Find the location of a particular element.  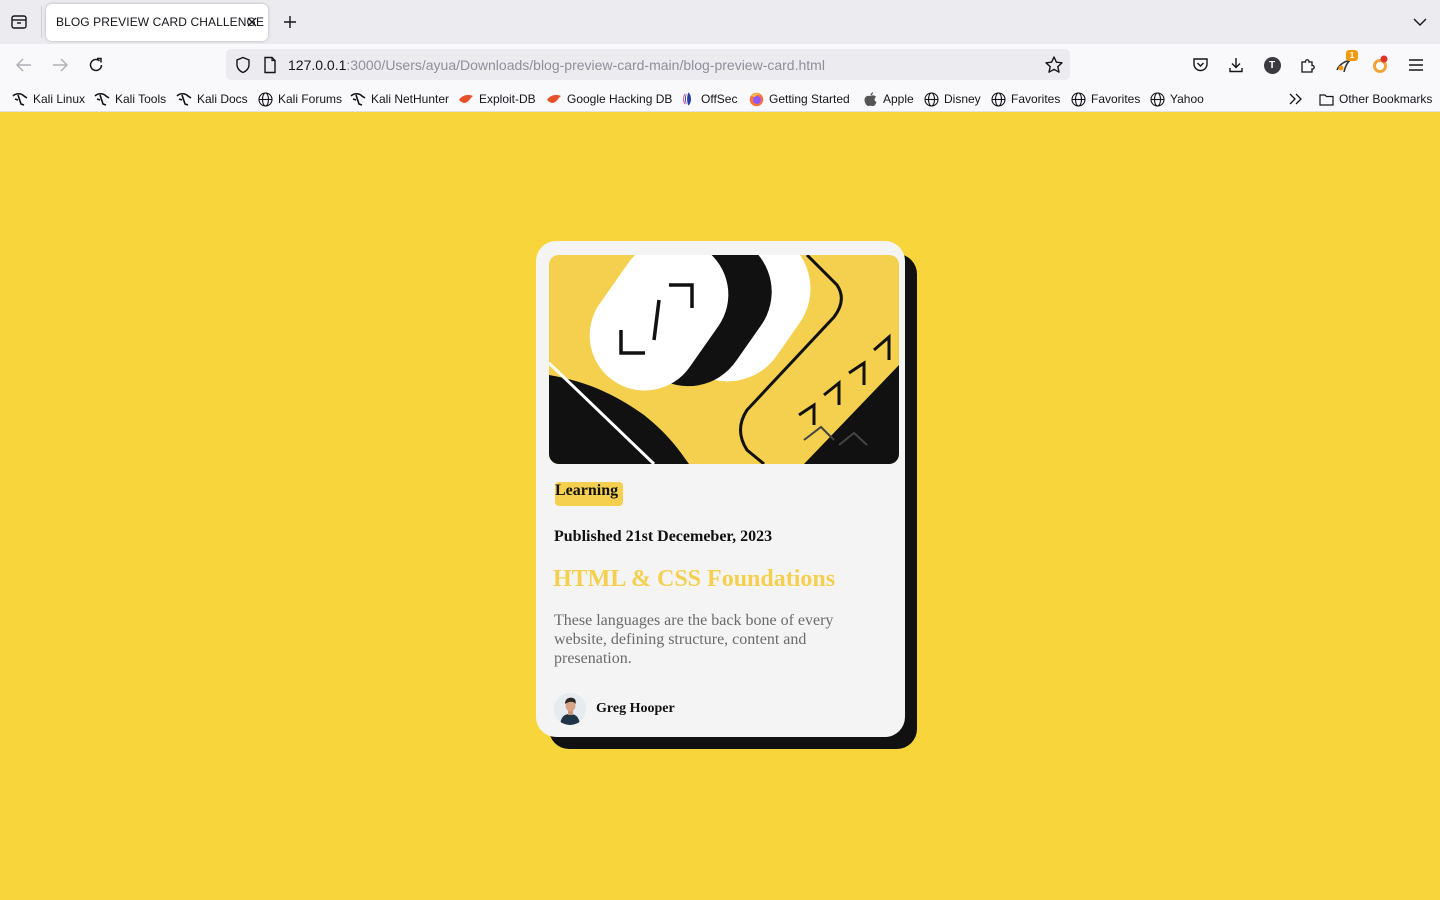

hamburger-menu-icon is located at coordinates (1416, 65).